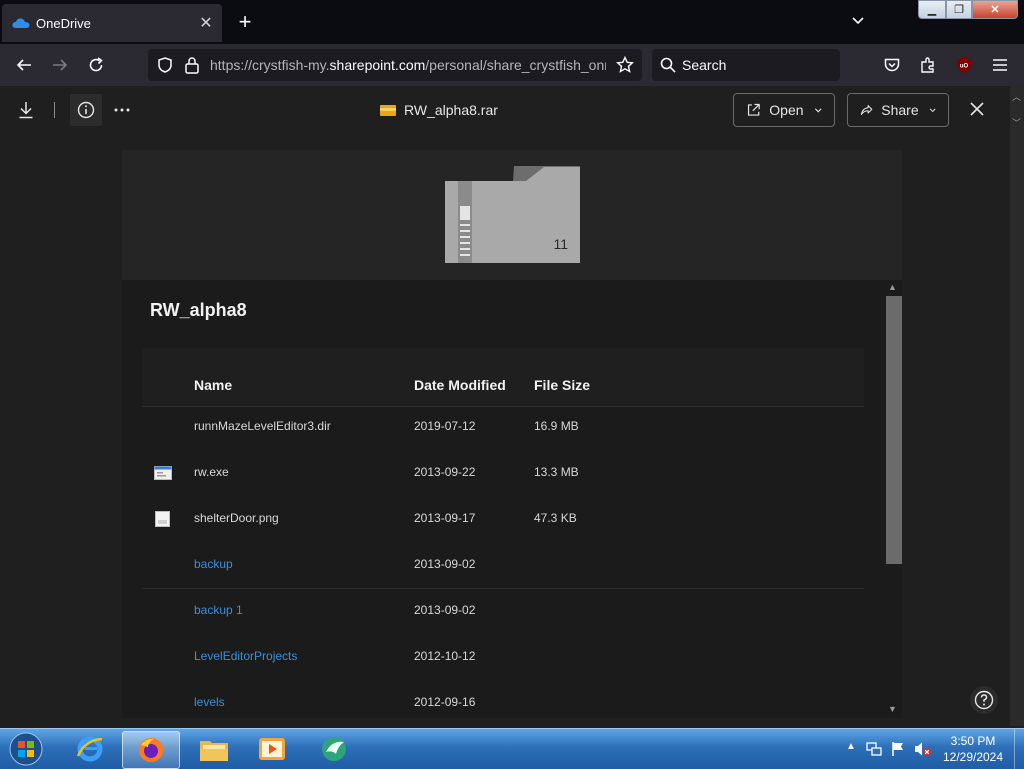 This screenshot has width=1024, height=769. Describe the element at coordinates (445, 656) in the screenshot. I see `row-date: 2012-10-12` at that location.